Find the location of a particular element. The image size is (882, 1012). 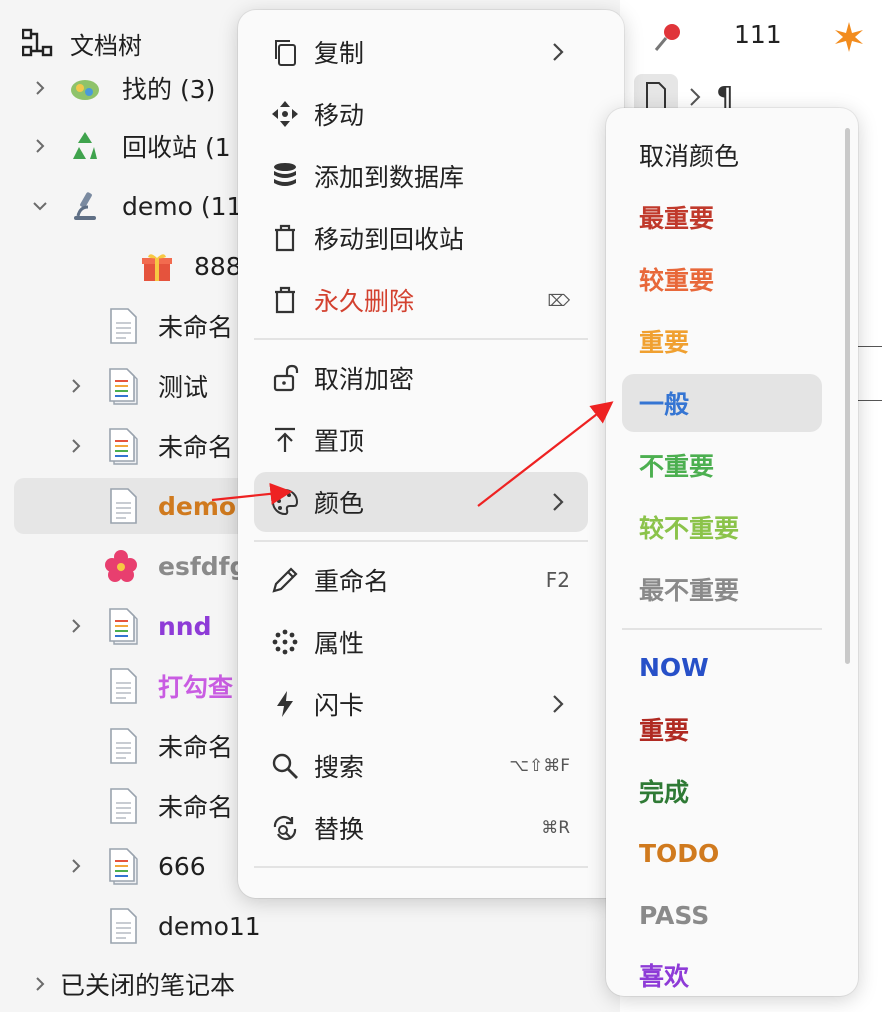

menu-item-color: 颜色 is located at coordinates (421, 502).